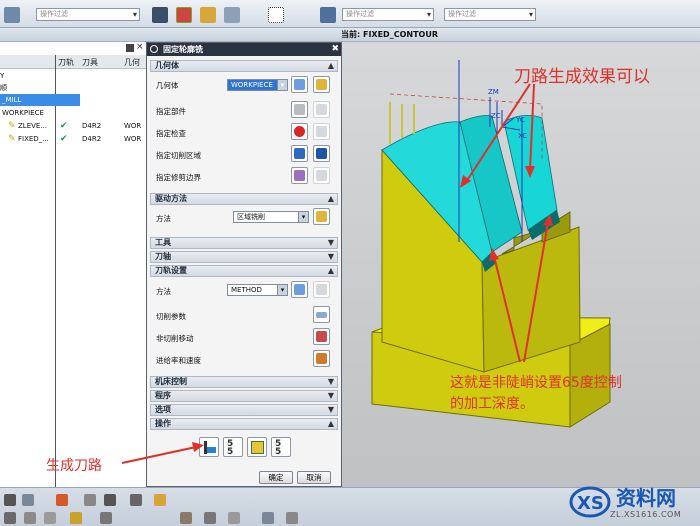 The image size is (700, 526). I want to click on watermark-logo: XS 资料网 ZL.XS1616.COM, so click(631, 502).